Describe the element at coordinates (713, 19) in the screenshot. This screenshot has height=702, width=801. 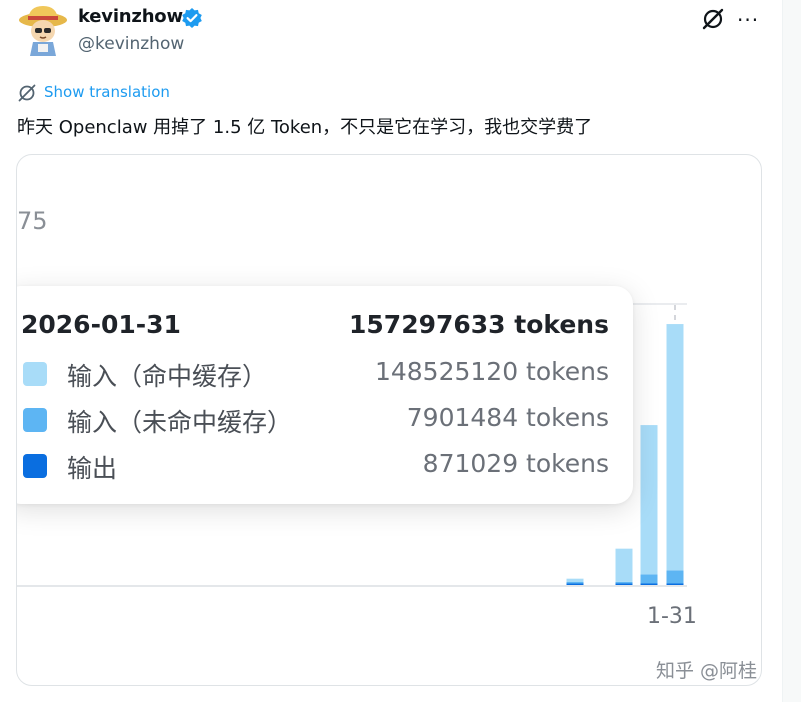
I see `grok-icon` at that location.